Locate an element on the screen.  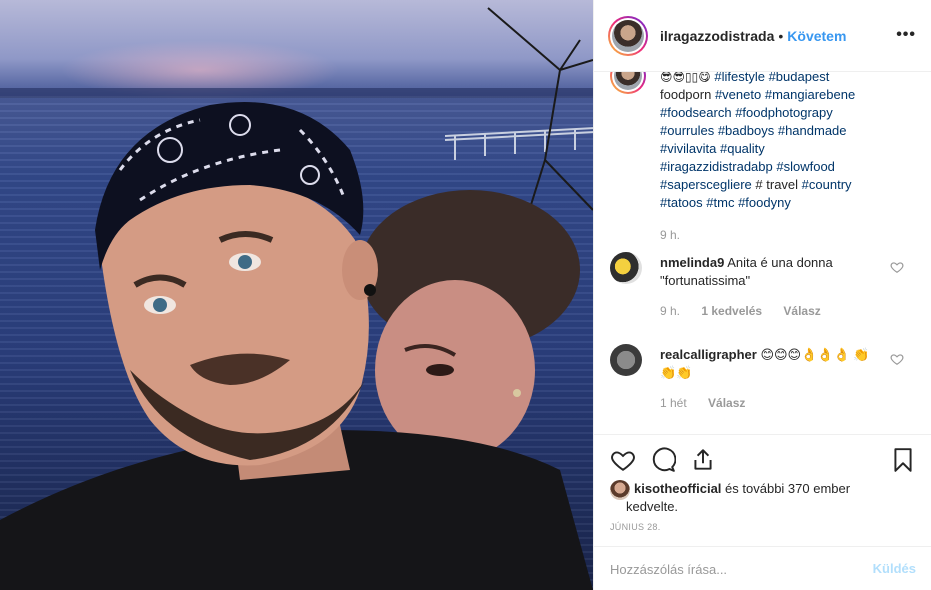
comment-username: realcalligrapher is located at coordinates (708, 354).